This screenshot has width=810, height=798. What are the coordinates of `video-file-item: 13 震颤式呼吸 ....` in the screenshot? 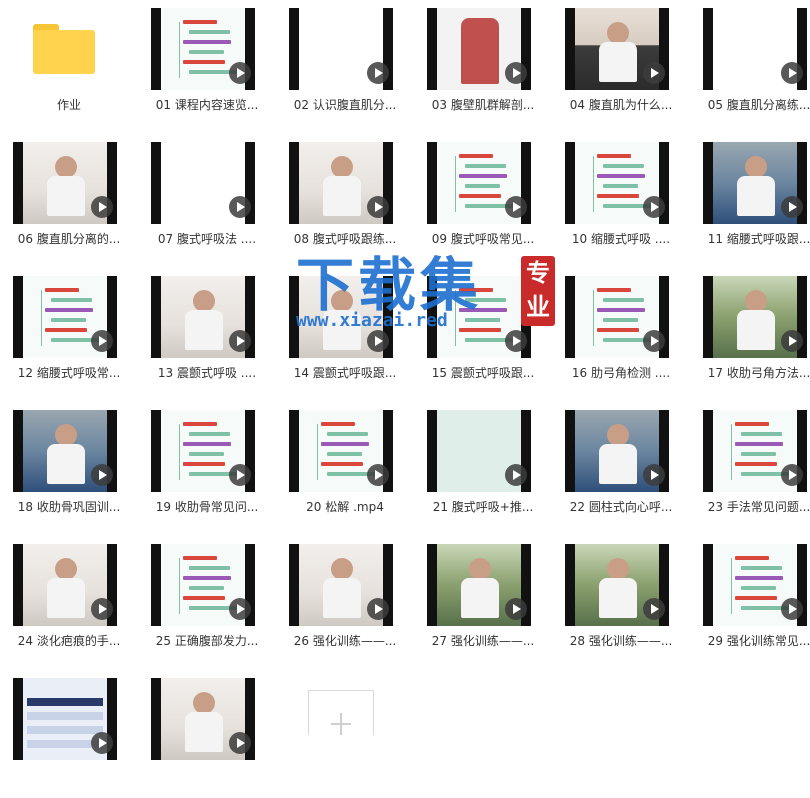 It's located at (207, 332).